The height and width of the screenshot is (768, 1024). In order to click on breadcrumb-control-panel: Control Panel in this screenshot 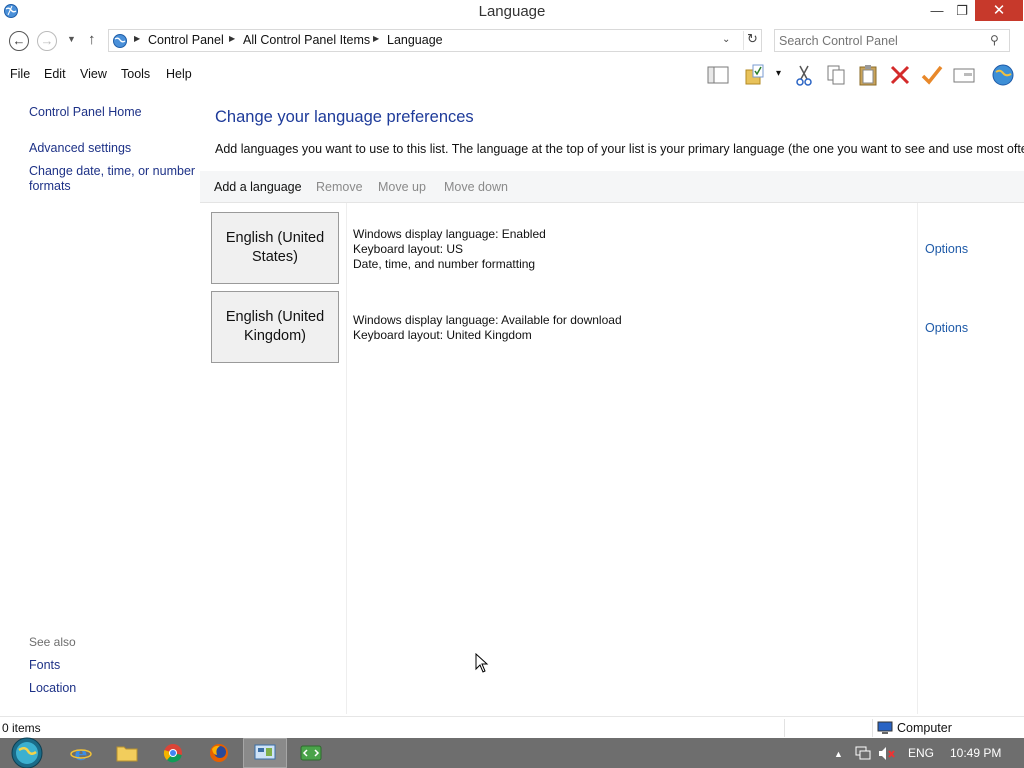, I will do `click(186, 40)`.